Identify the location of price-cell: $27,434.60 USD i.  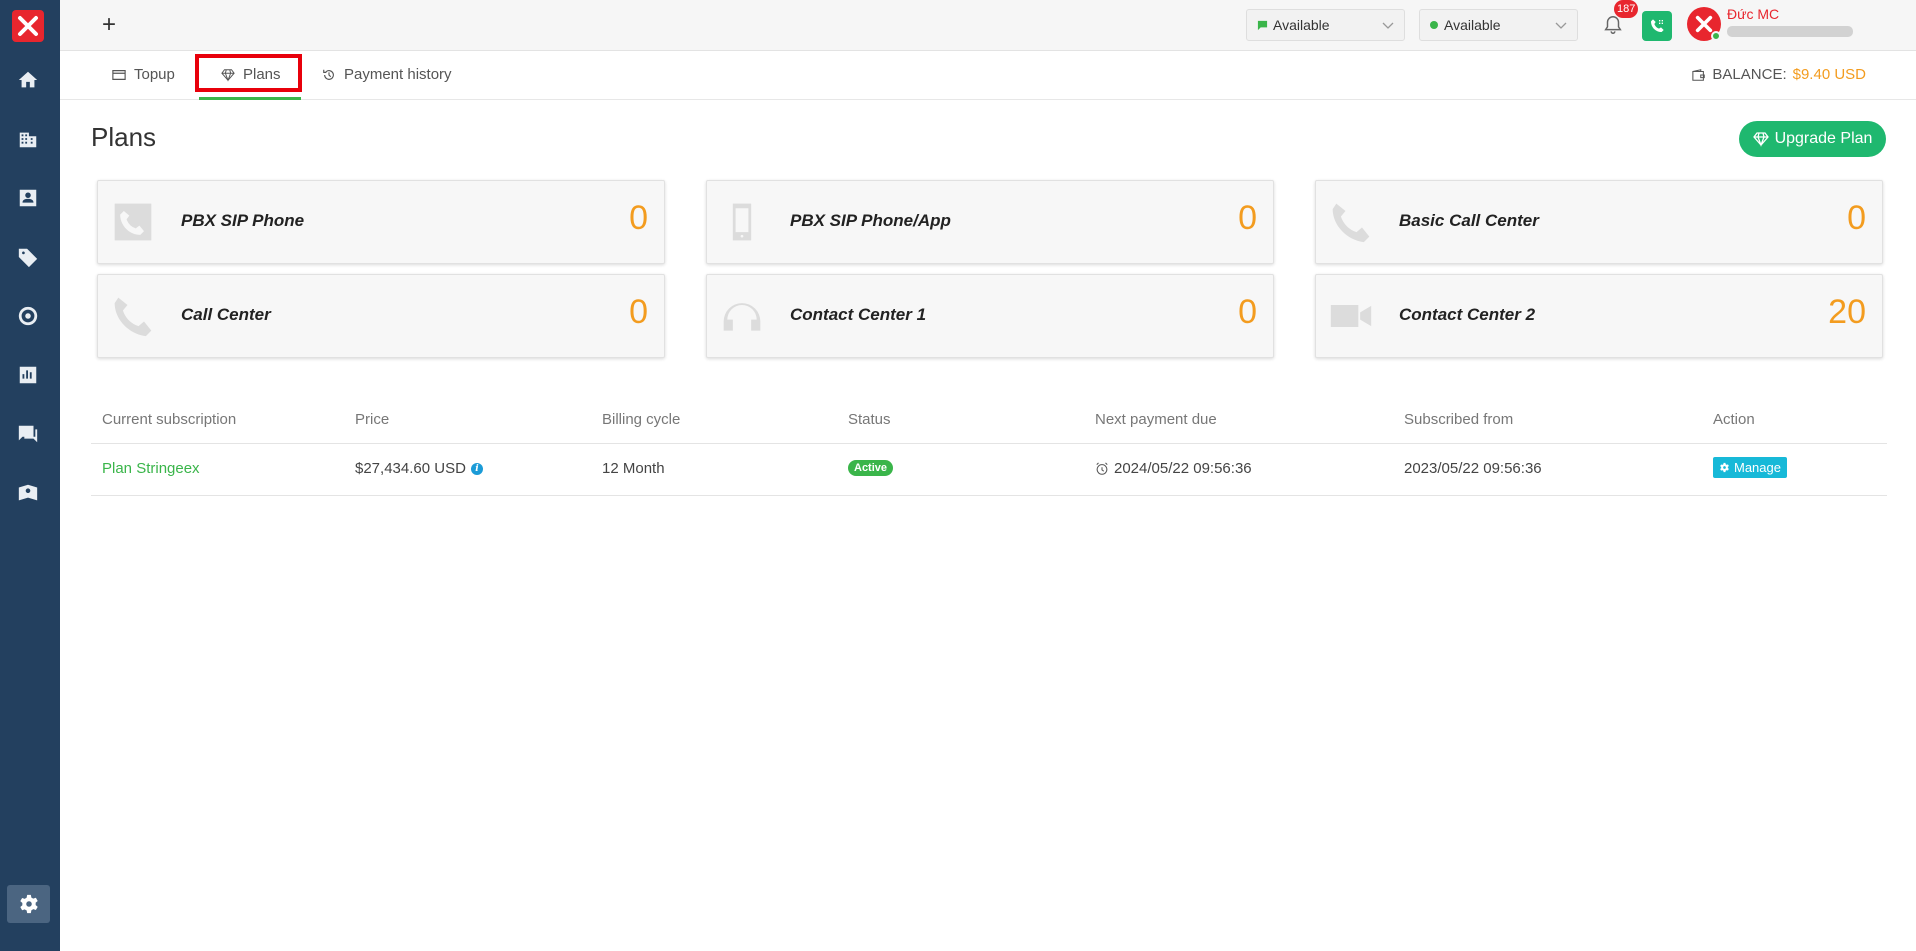
(419, 468).